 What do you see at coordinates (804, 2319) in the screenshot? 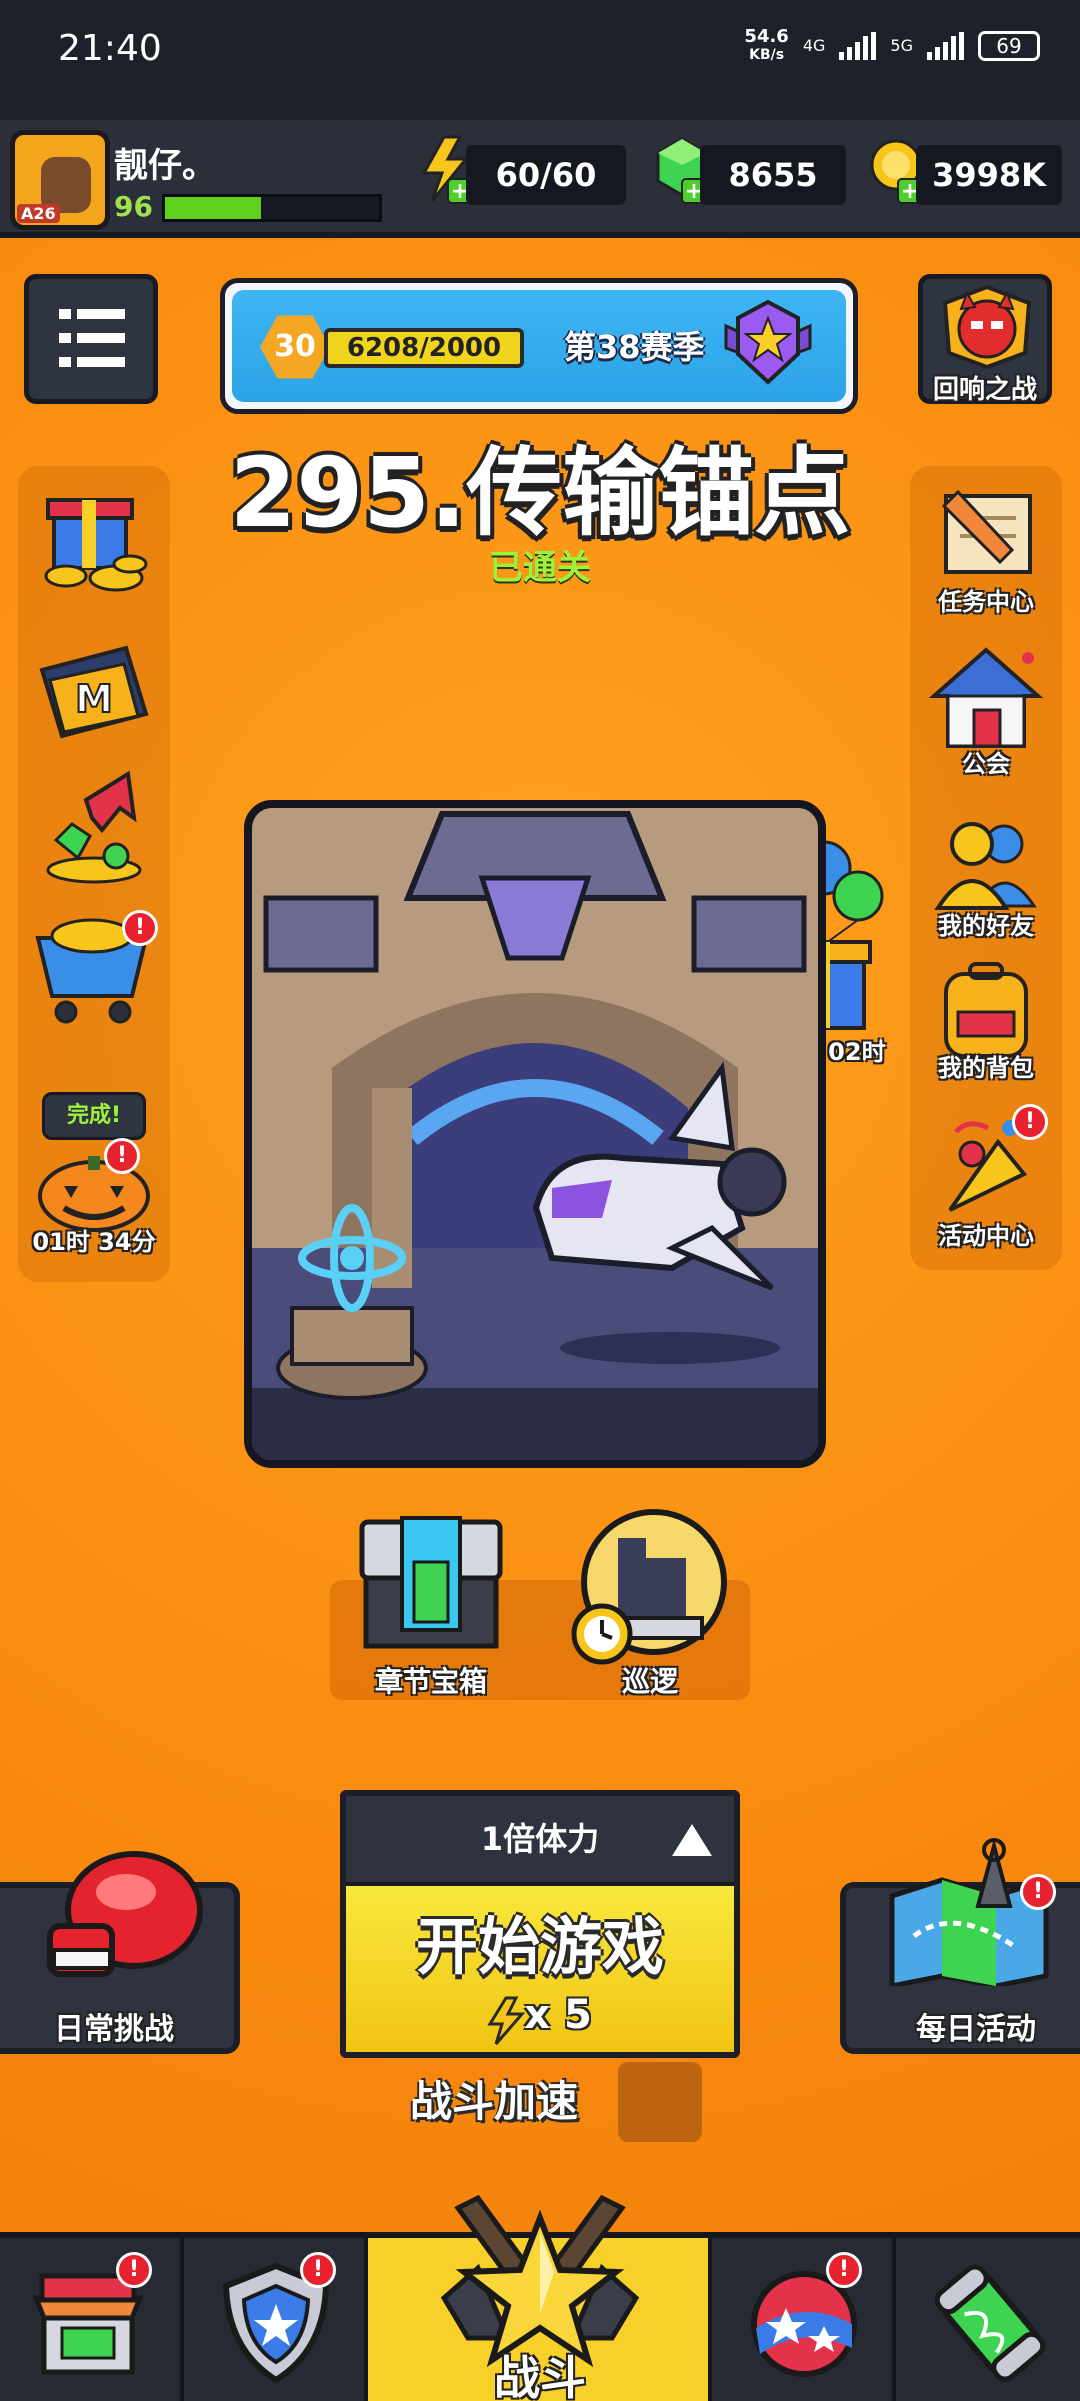
I see `nav-talents: !` at bounding box center [804, 2319].